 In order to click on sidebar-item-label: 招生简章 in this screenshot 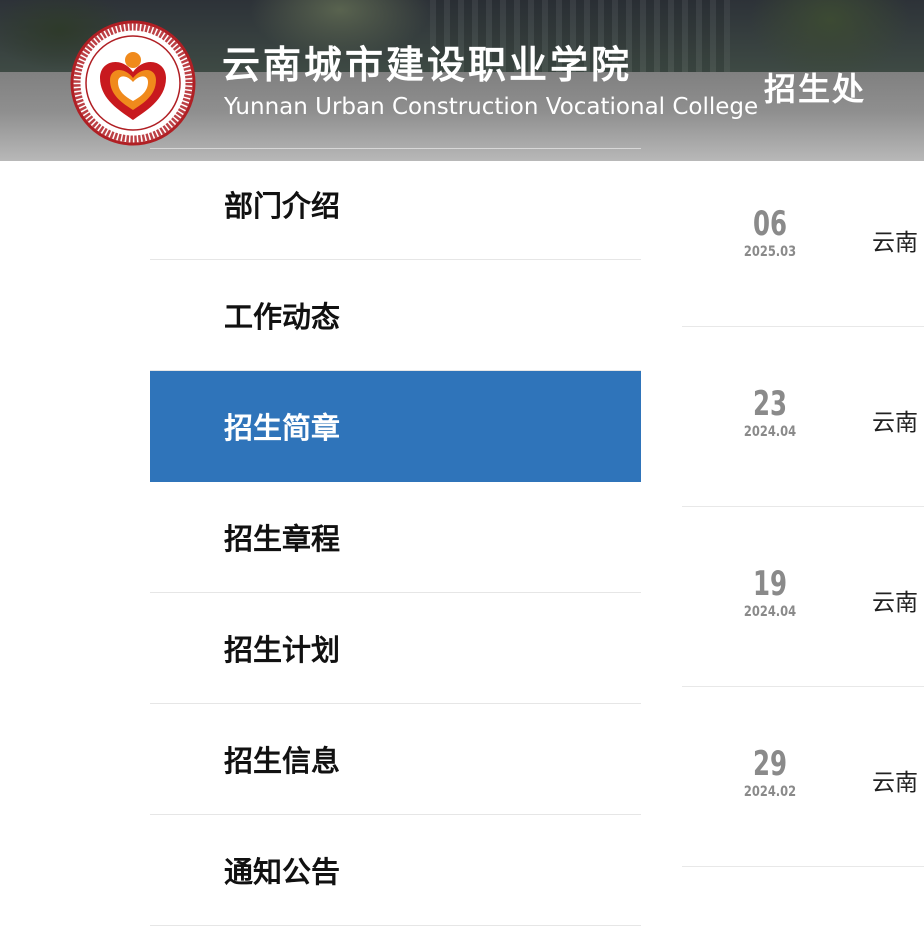, I will do `click(282, 428)`.